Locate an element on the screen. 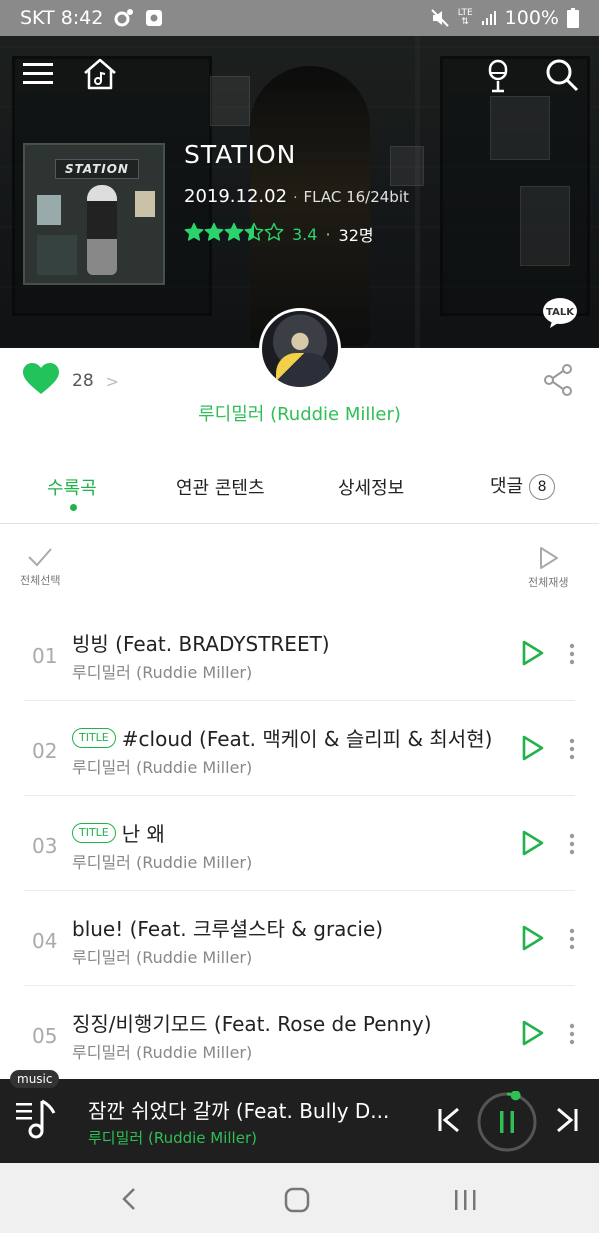 Image resolution: width=599 pixels, height=1233 pixels. tab-comments: 댓글 8 is located at coordinates (523, 486).